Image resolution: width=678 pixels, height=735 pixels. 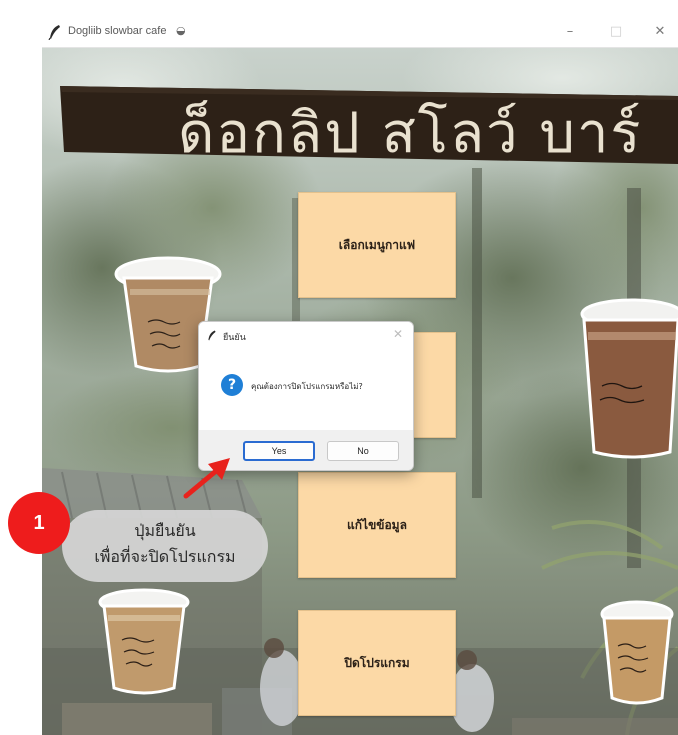 What do you see at coordinates (165, 556) in the screenshot?
I see `annotation-line-2: เพื่อที่จะปิดโปรแกรม` at bounding box center [165, 556].